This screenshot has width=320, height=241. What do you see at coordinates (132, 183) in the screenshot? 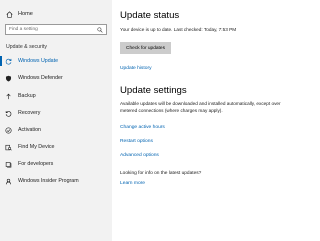
I see `learn-more-link: Learn more` at bounding box center [132, 183].